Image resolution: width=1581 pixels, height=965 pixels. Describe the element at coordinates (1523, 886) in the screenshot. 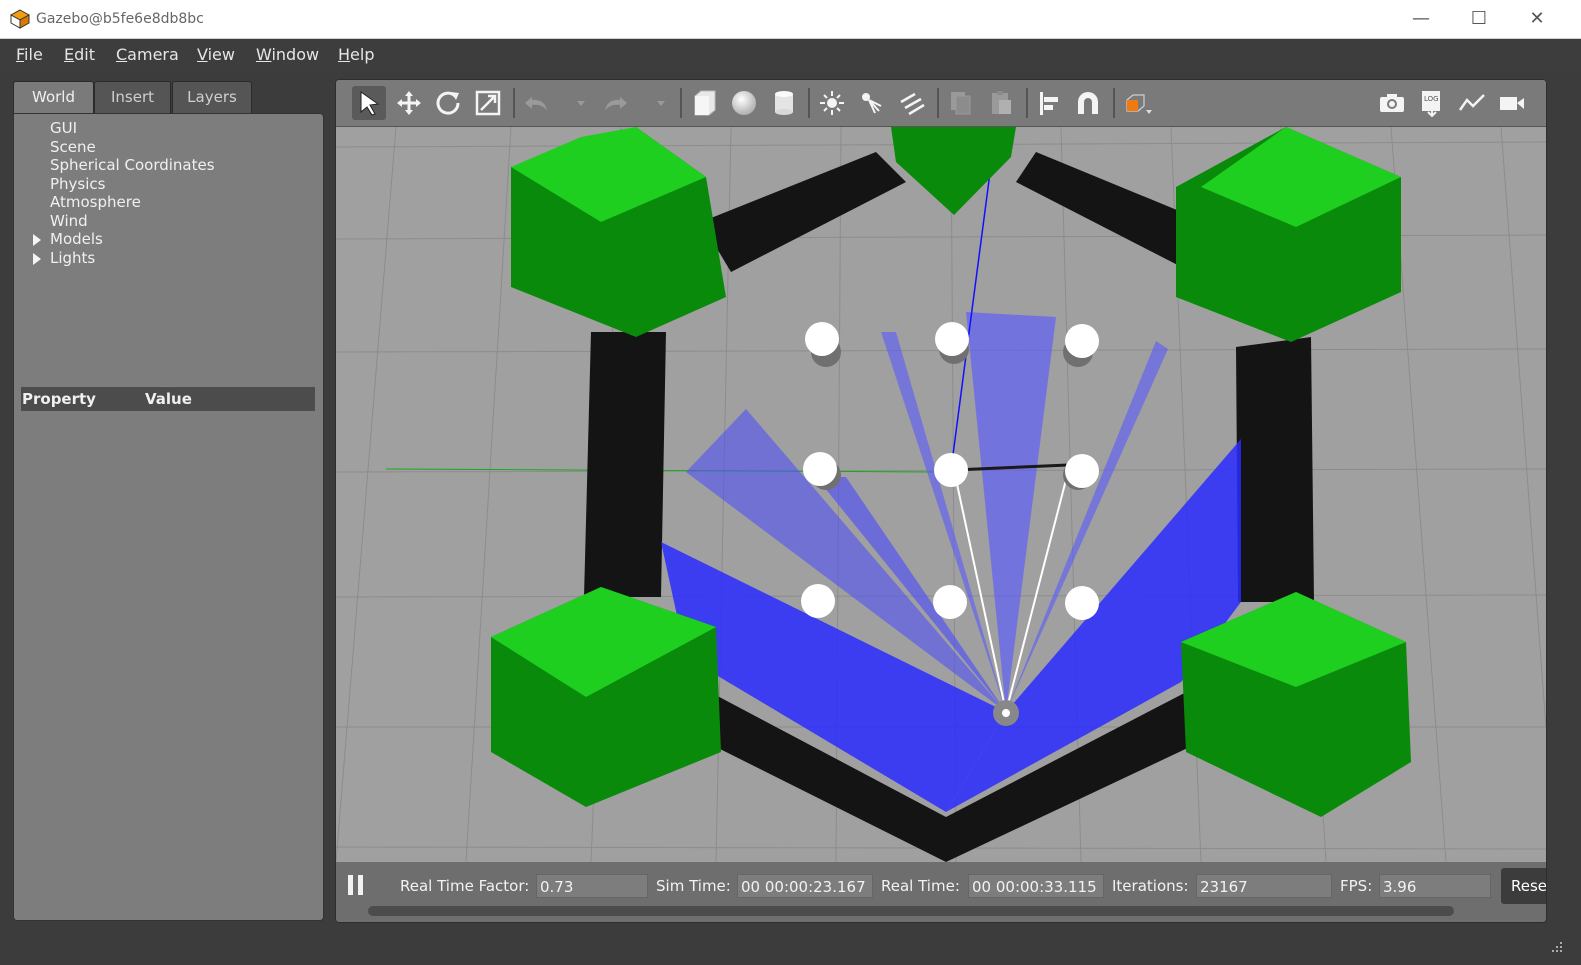

I see `reset-time-button: Rese` at that location.